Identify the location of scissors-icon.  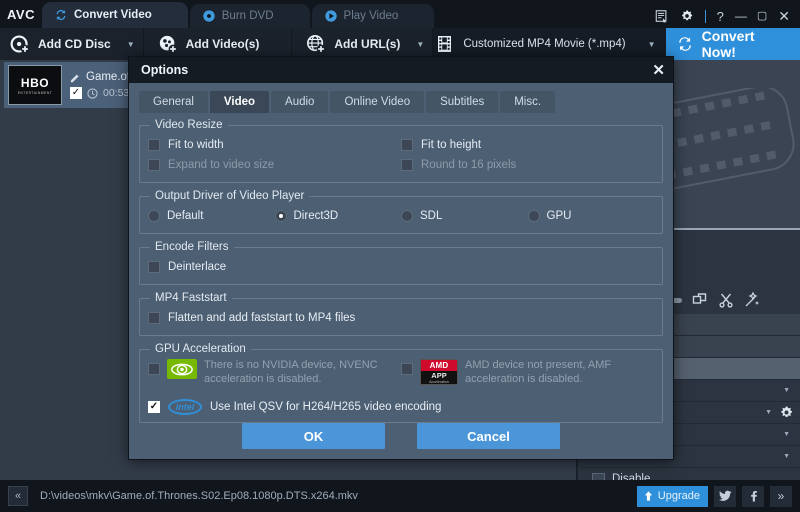
(726, 300).